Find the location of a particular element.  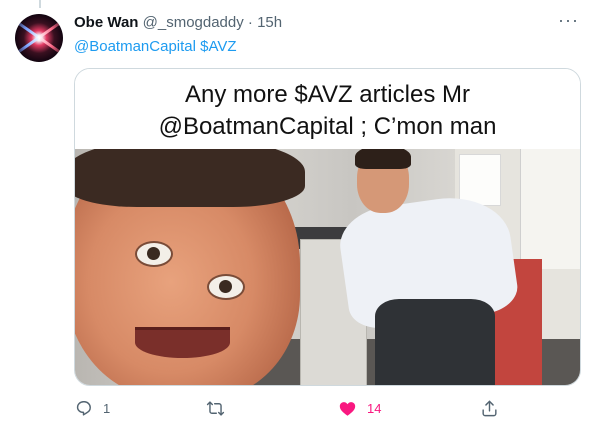

display-name: Obe Wan is located at coordinates (106, 22).